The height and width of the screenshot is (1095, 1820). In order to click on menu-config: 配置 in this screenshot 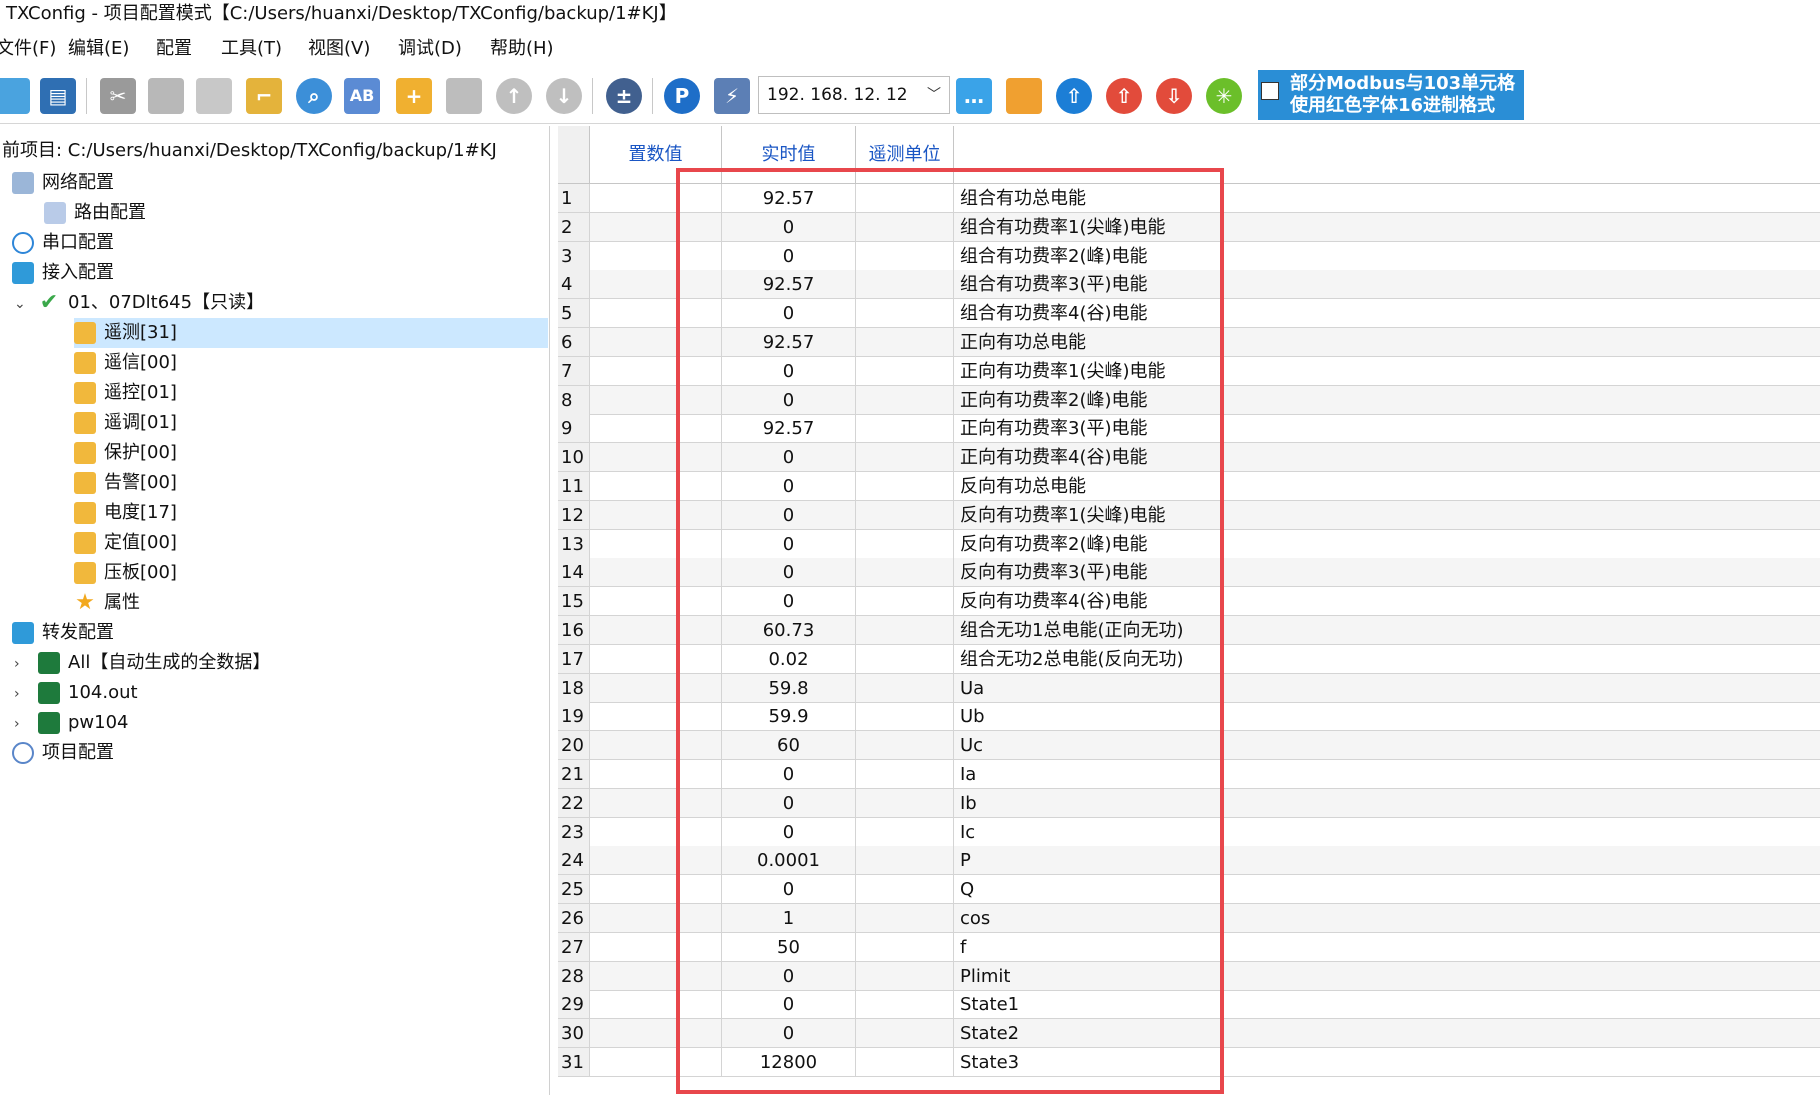, I will do `click(174, 49)`.